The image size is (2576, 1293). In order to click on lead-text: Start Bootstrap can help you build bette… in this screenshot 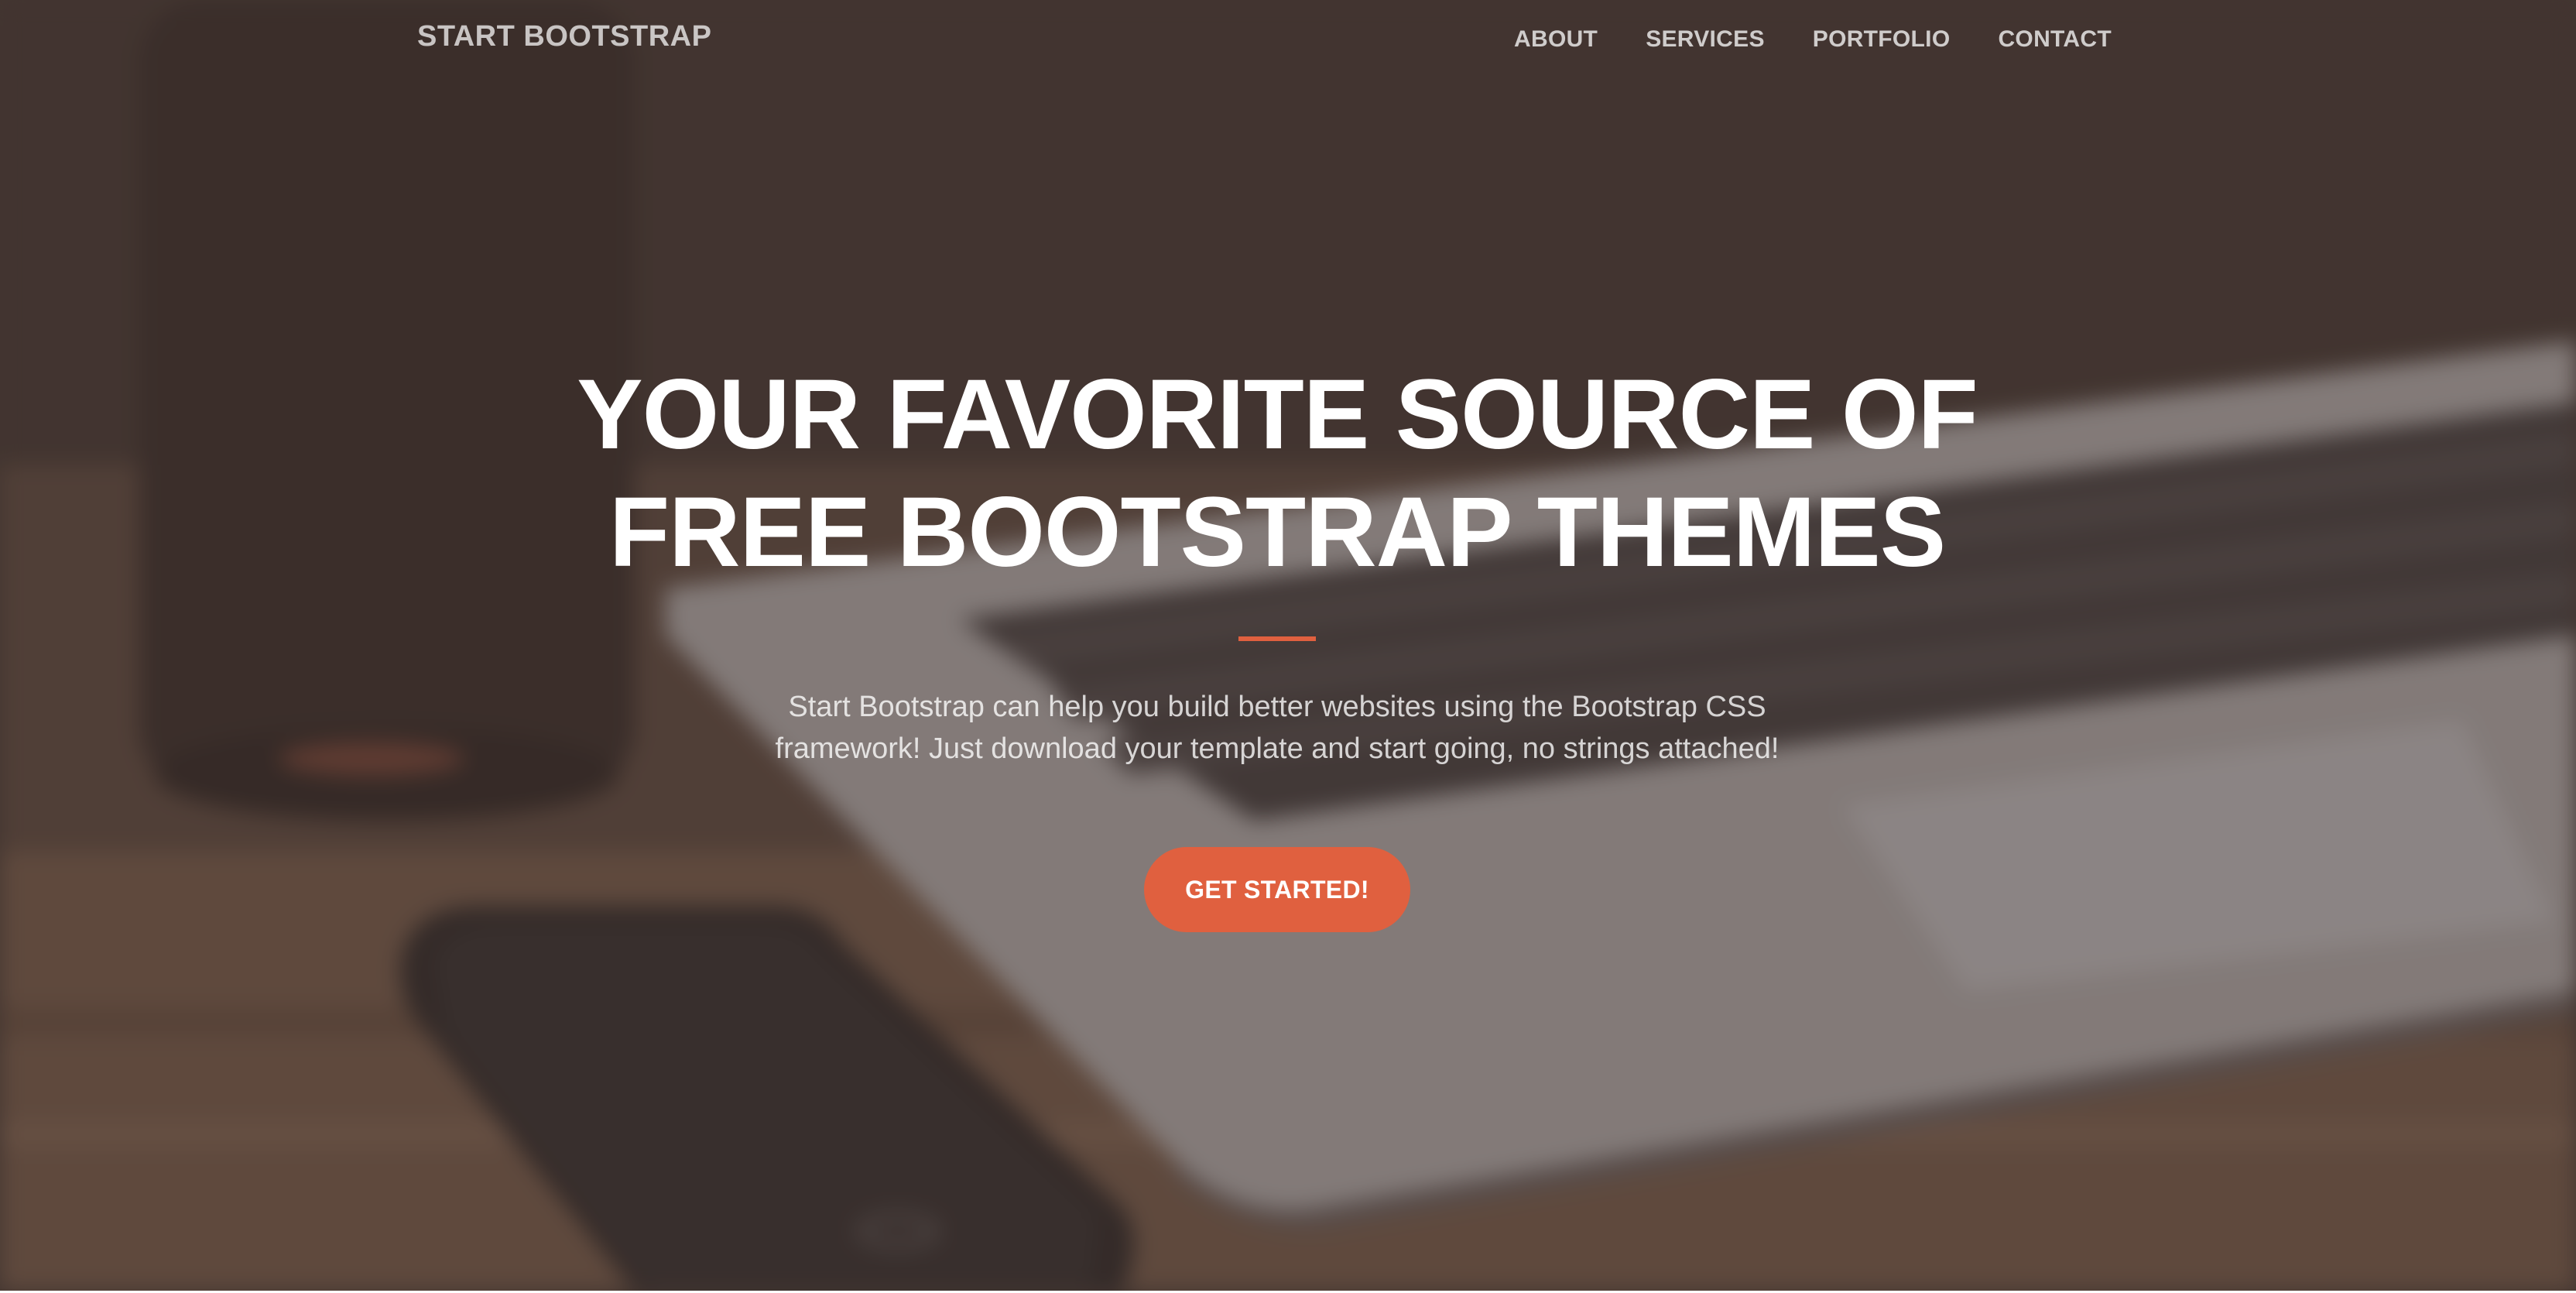, I will do `click(1277, 728)`.